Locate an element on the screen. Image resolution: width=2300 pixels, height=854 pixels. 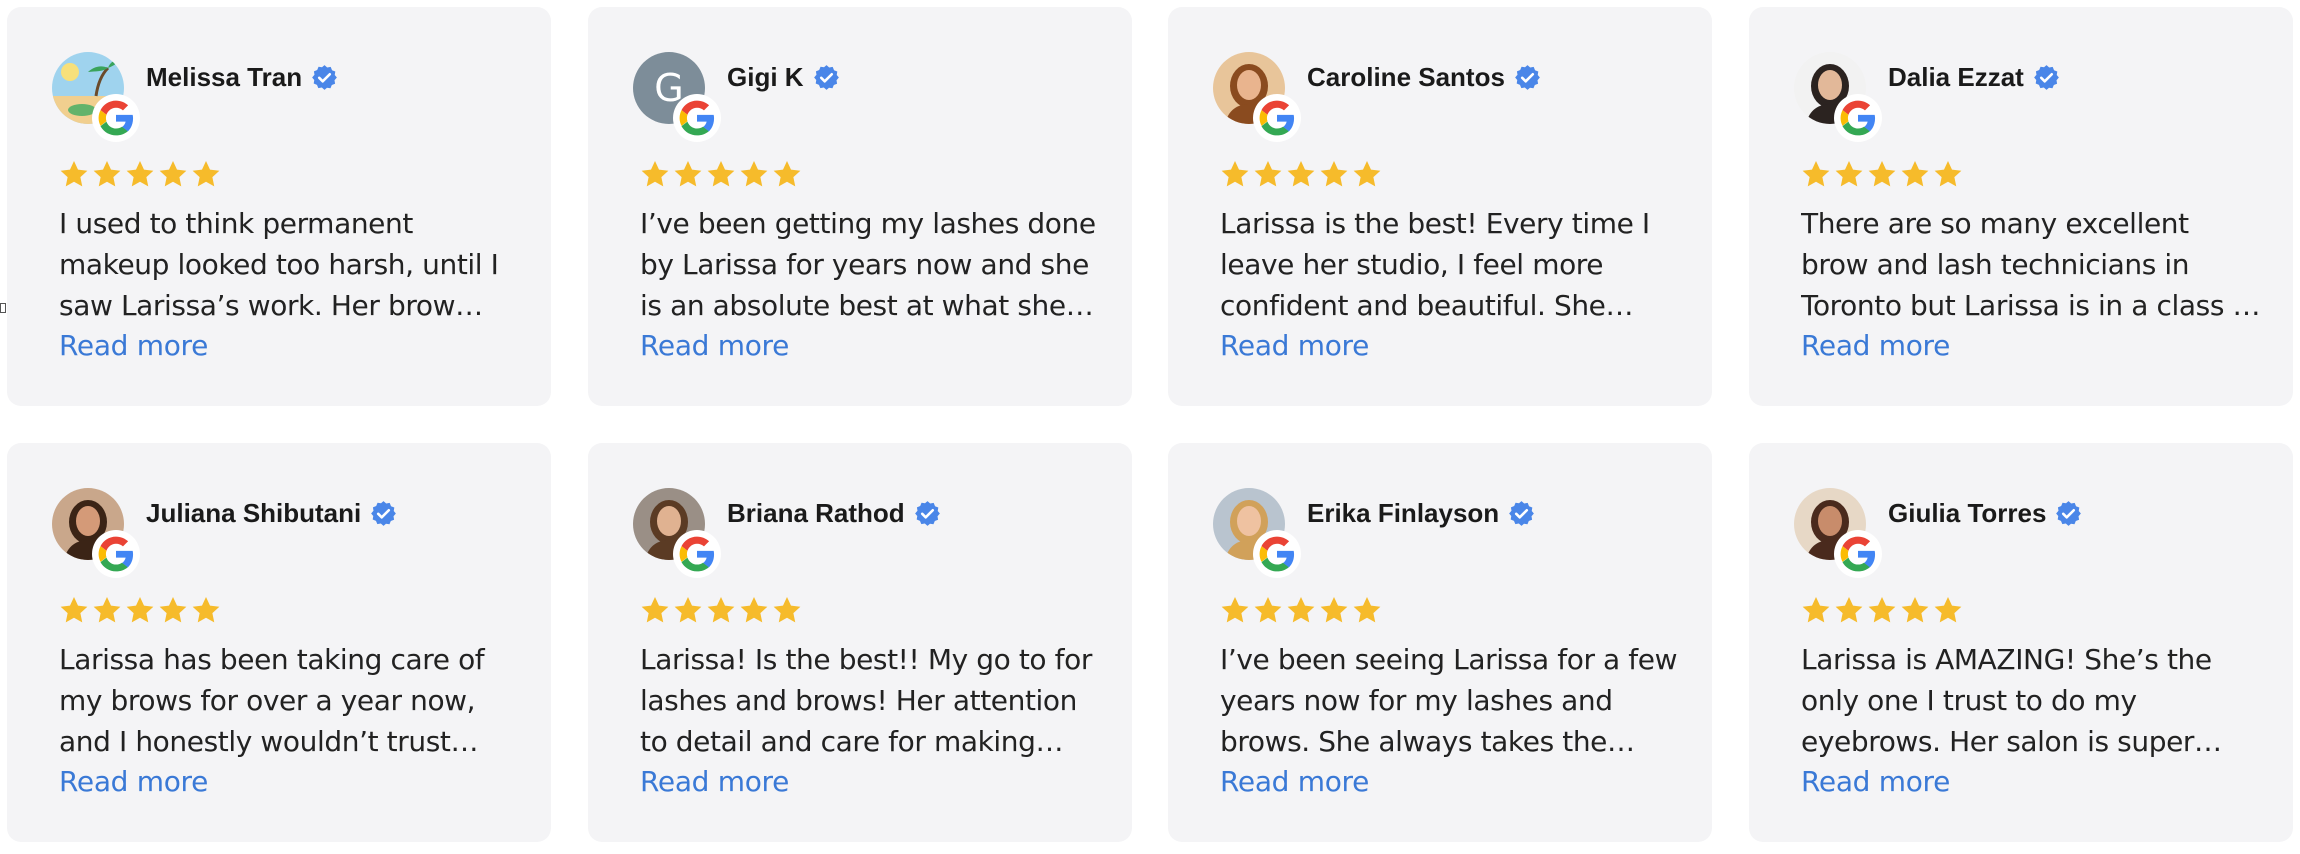
reviewer-name: Briana Rathod is located at coordinates (816, 512).